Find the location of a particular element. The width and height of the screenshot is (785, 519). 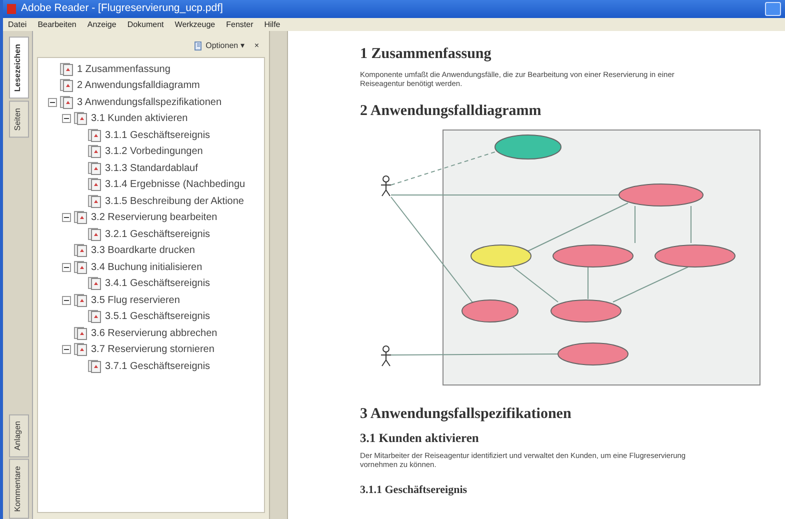

bookmark-item: 3.2.1 Geschäftsereignis is located at coordinates (157, 234).